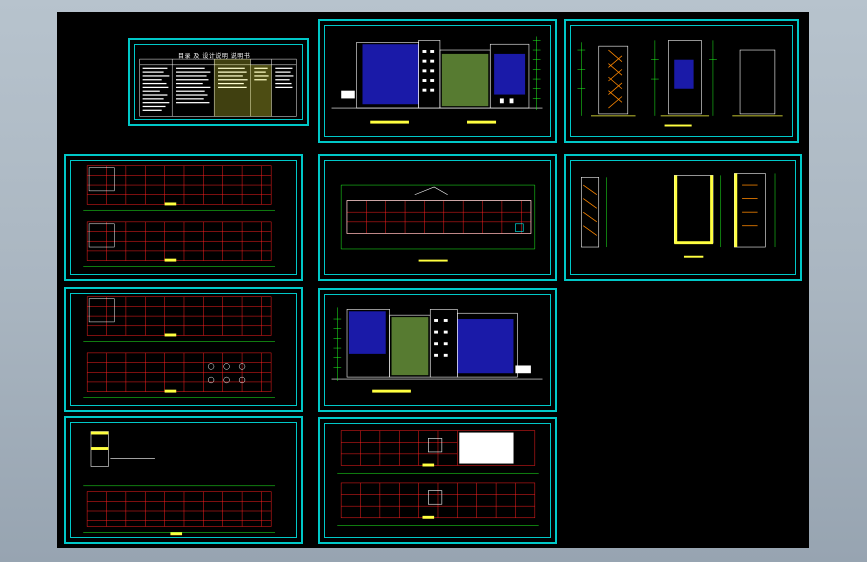 Image resolution: width=867 pixels, height=562 pixels. What do you see at coordinates (680, 83) in the screenshot?
I see `side-elevations-drawing` at bounding box center [680, 83].